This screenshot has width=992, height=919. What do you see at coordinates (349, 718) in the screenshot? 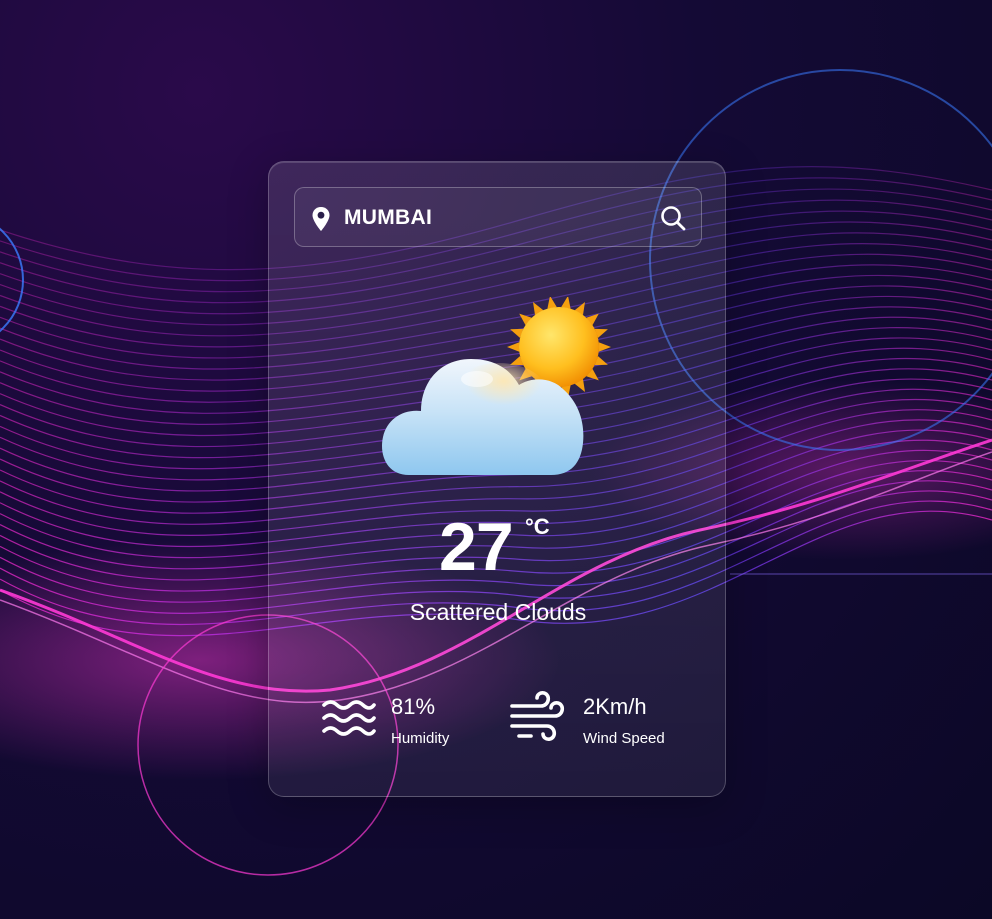
I see `water-waves-icon` at bounding box center [349, 718].